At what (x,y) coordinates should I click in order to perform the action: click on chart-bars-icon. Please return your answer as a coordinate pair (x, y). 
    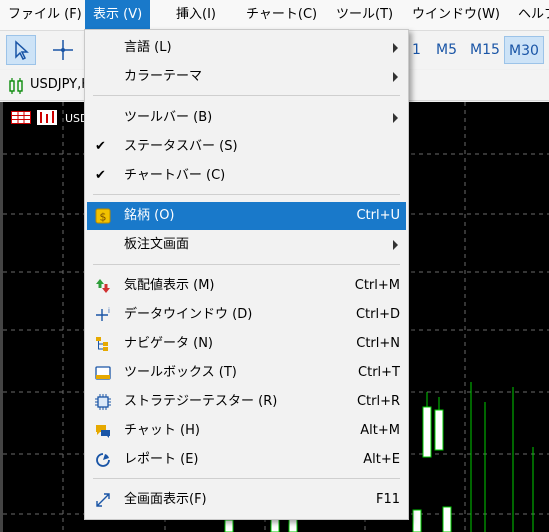
    Looking at the image, I should click on (47, 117).